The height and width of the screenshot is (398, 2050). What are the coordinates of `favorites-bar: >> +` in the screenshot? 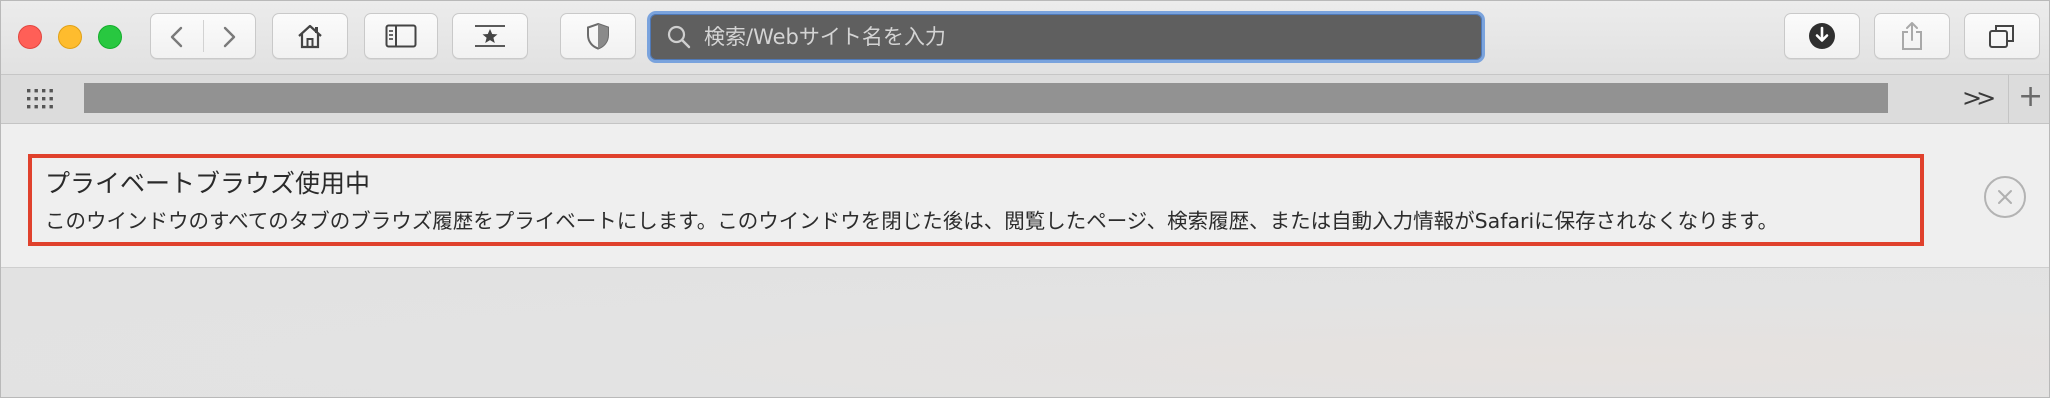 It's located at (1025, 99).